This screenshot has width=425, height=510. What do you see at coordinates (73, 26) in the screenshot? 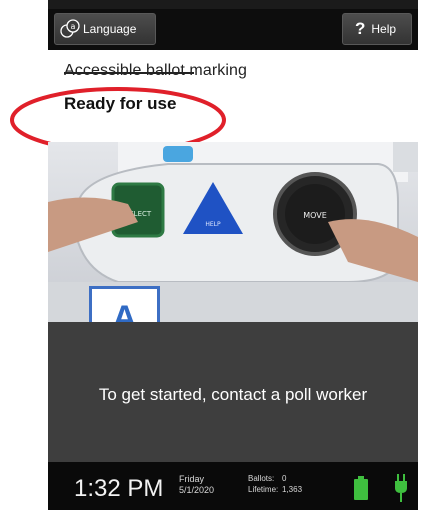
I see `svg-text: a` at bounding box center [73, 26].